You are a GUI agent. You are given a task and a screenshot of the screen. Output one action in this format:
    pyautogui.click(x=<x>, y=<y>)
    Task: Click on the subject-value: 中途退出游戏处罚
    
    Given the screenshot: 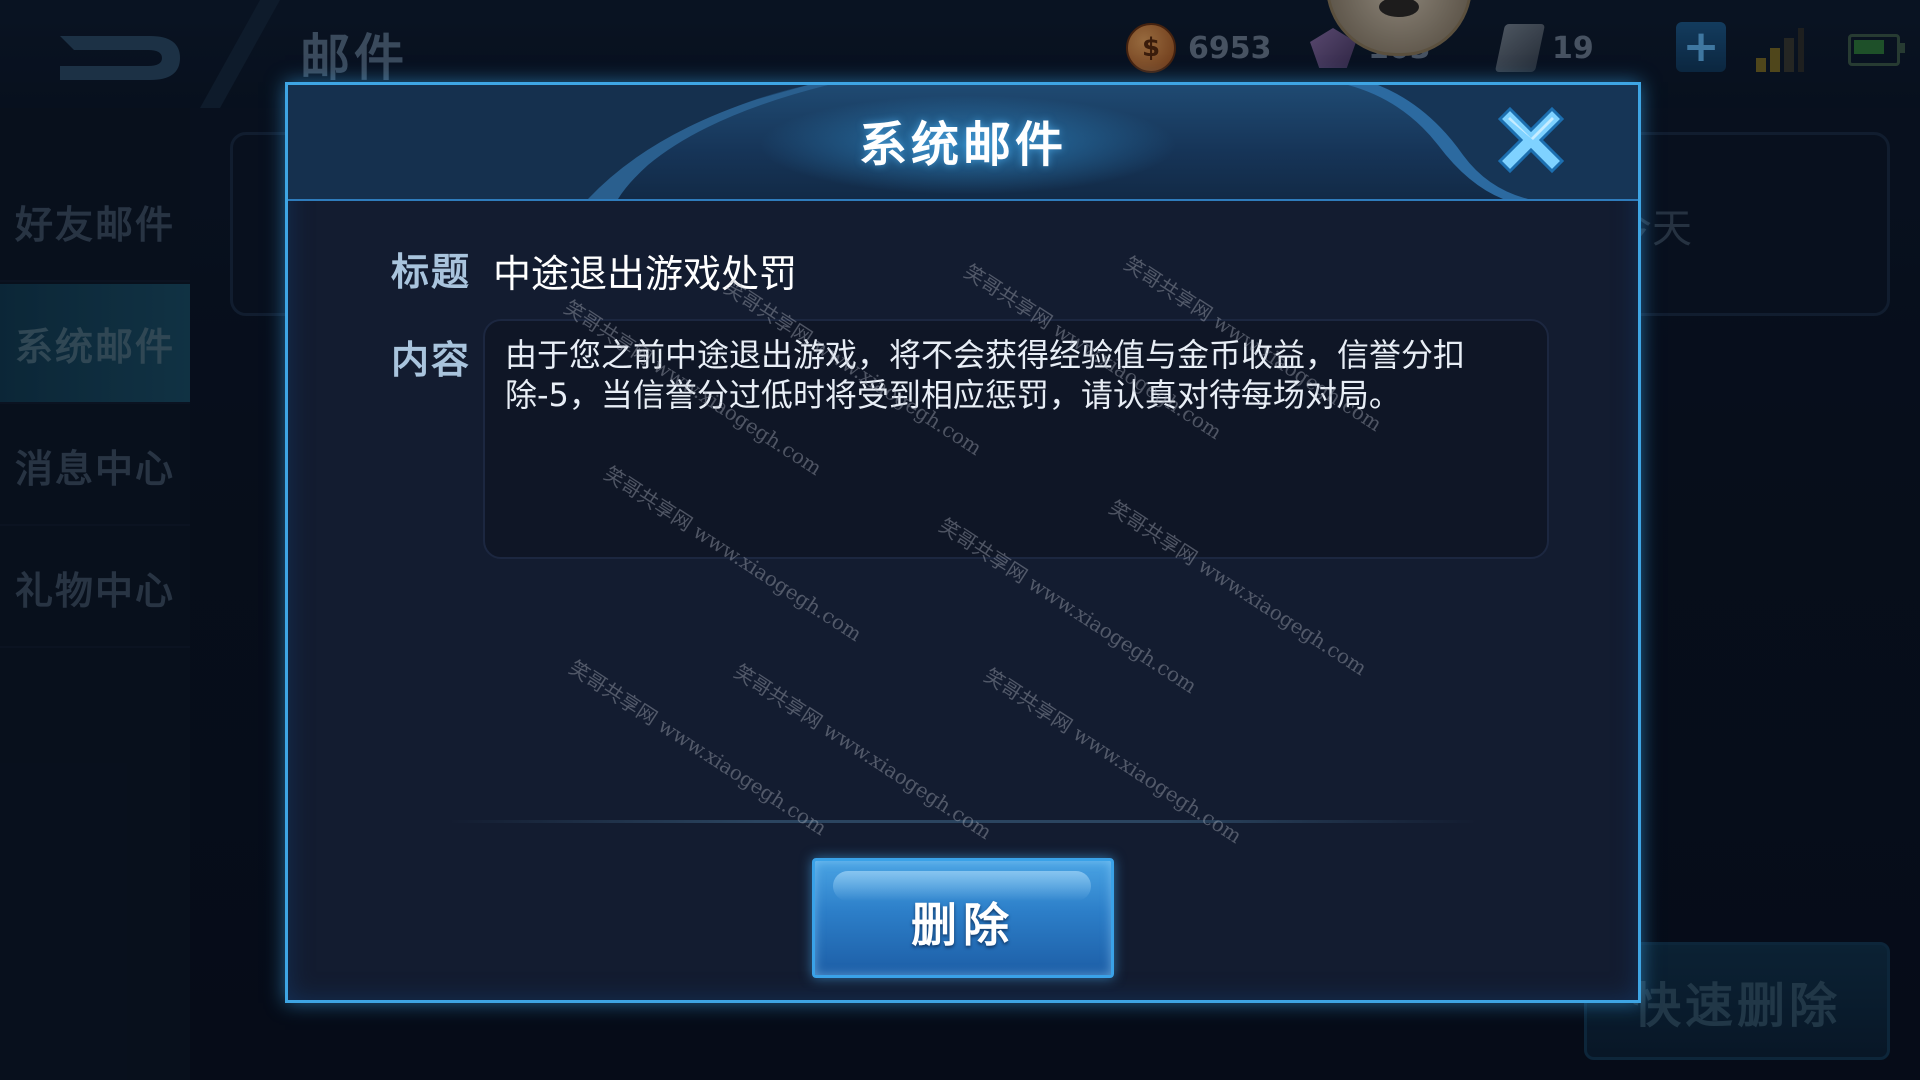 What is the action you would take?
    pyautogui.click(x=645, y=274)
    